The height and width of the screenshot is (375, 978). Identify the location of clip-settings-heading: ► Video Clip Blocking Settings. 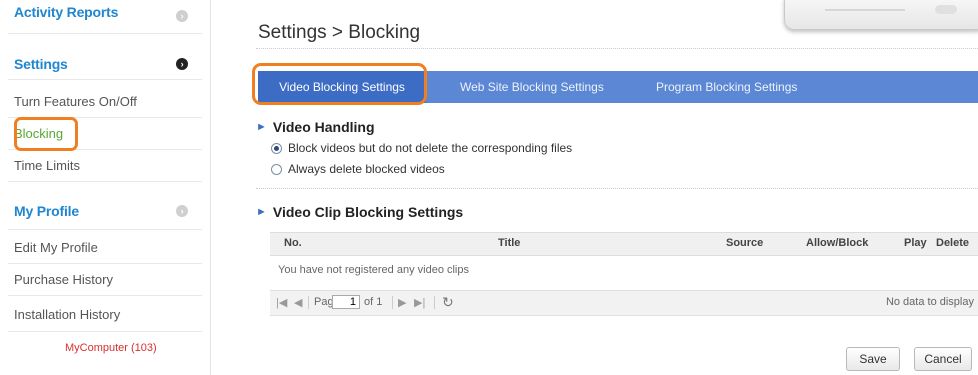
(359, 212).